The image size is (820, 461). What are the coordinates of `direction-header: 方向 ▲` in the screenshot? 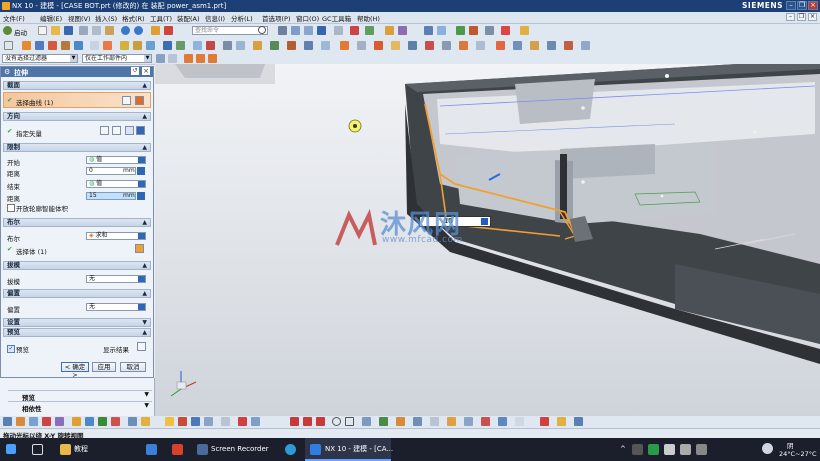 It's located at (77, 116).